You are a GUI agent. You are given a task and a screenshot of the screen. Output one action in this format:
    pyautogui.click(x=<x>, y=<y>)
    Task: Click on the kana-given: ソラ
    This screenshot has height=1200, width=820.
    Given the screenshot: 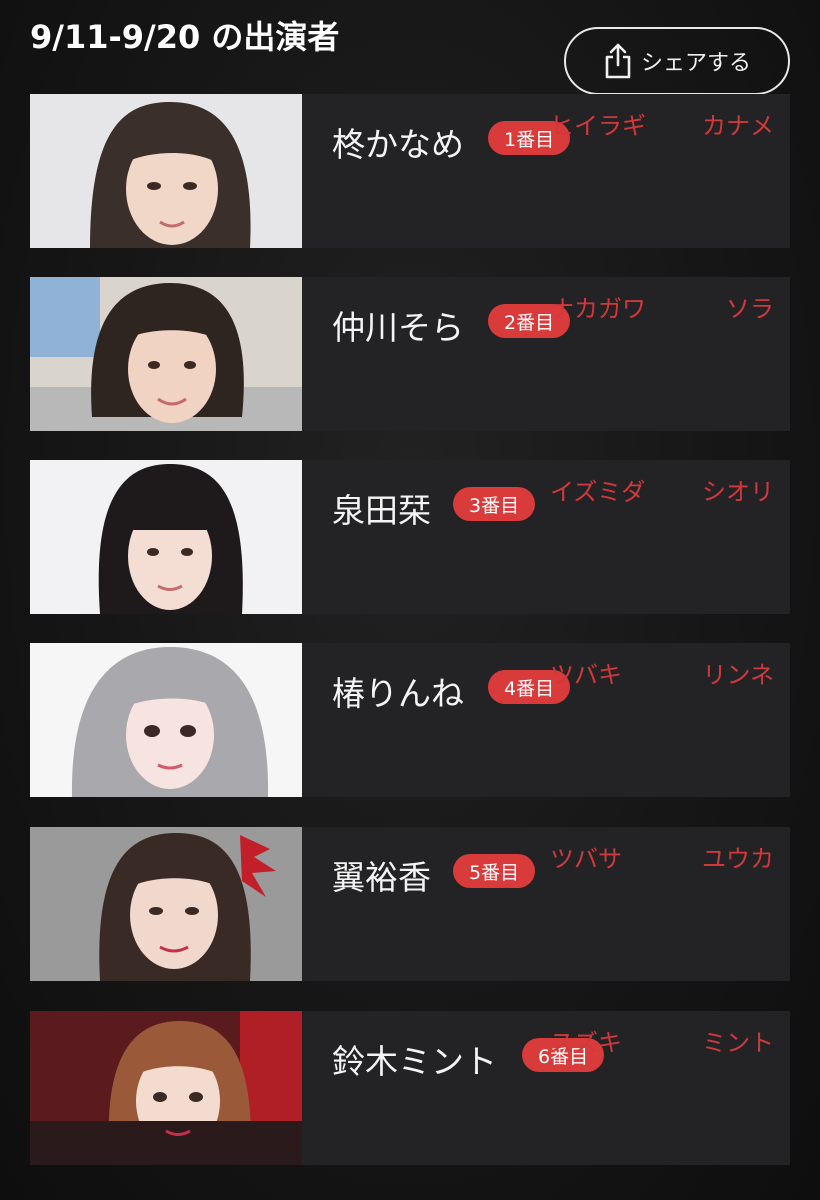 What is the action you would take?
    pyautogui.click(x=750, y=309)
    